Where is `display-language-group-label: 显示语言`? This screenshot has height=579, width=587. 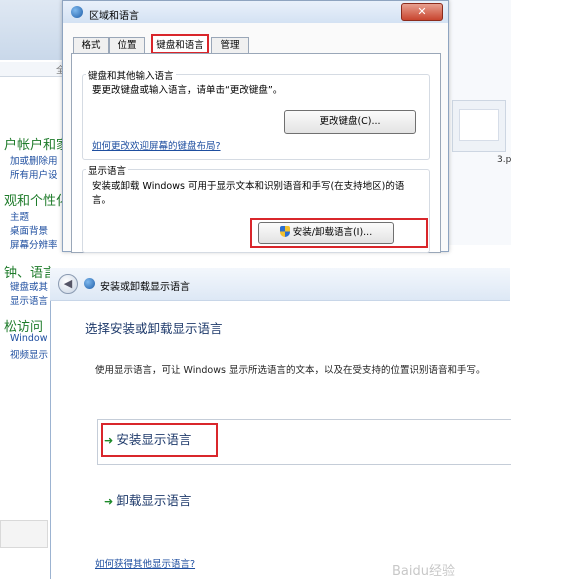 display-language-group-label: 显示语言 is located at coordinates (107, 170).